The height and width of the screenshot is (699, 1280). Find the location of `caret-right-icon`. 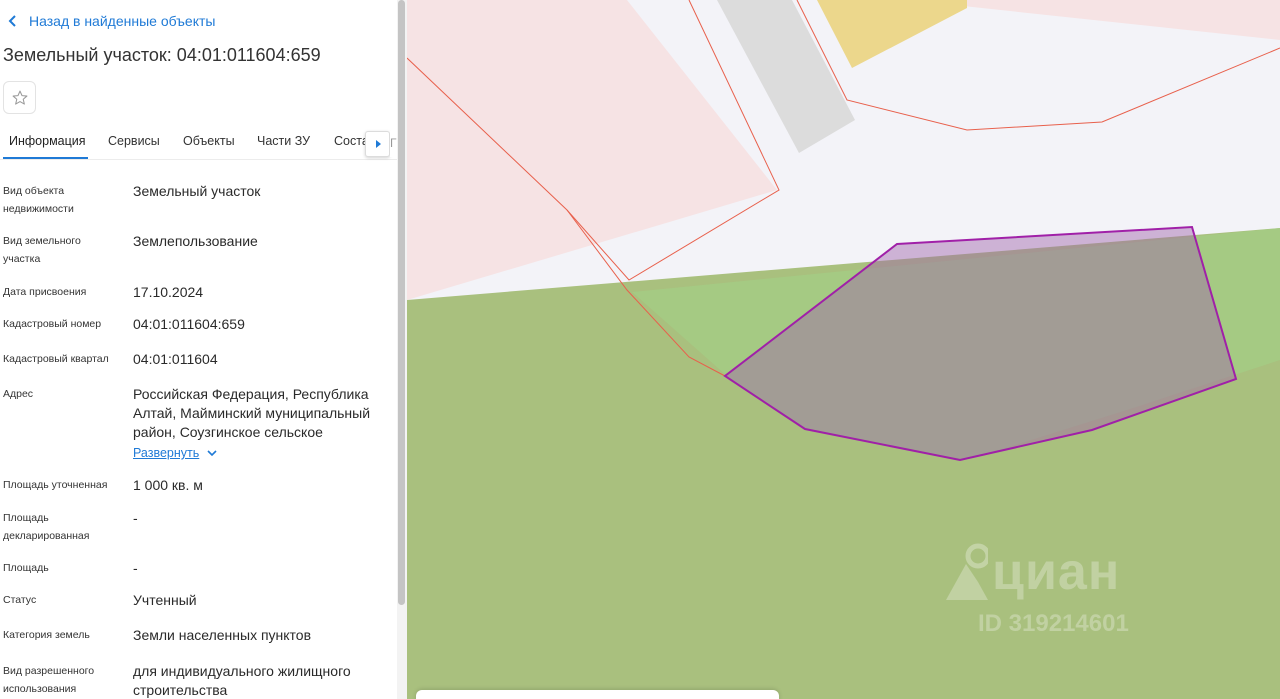

caret-right-icon is located at coordinates (378, 144).